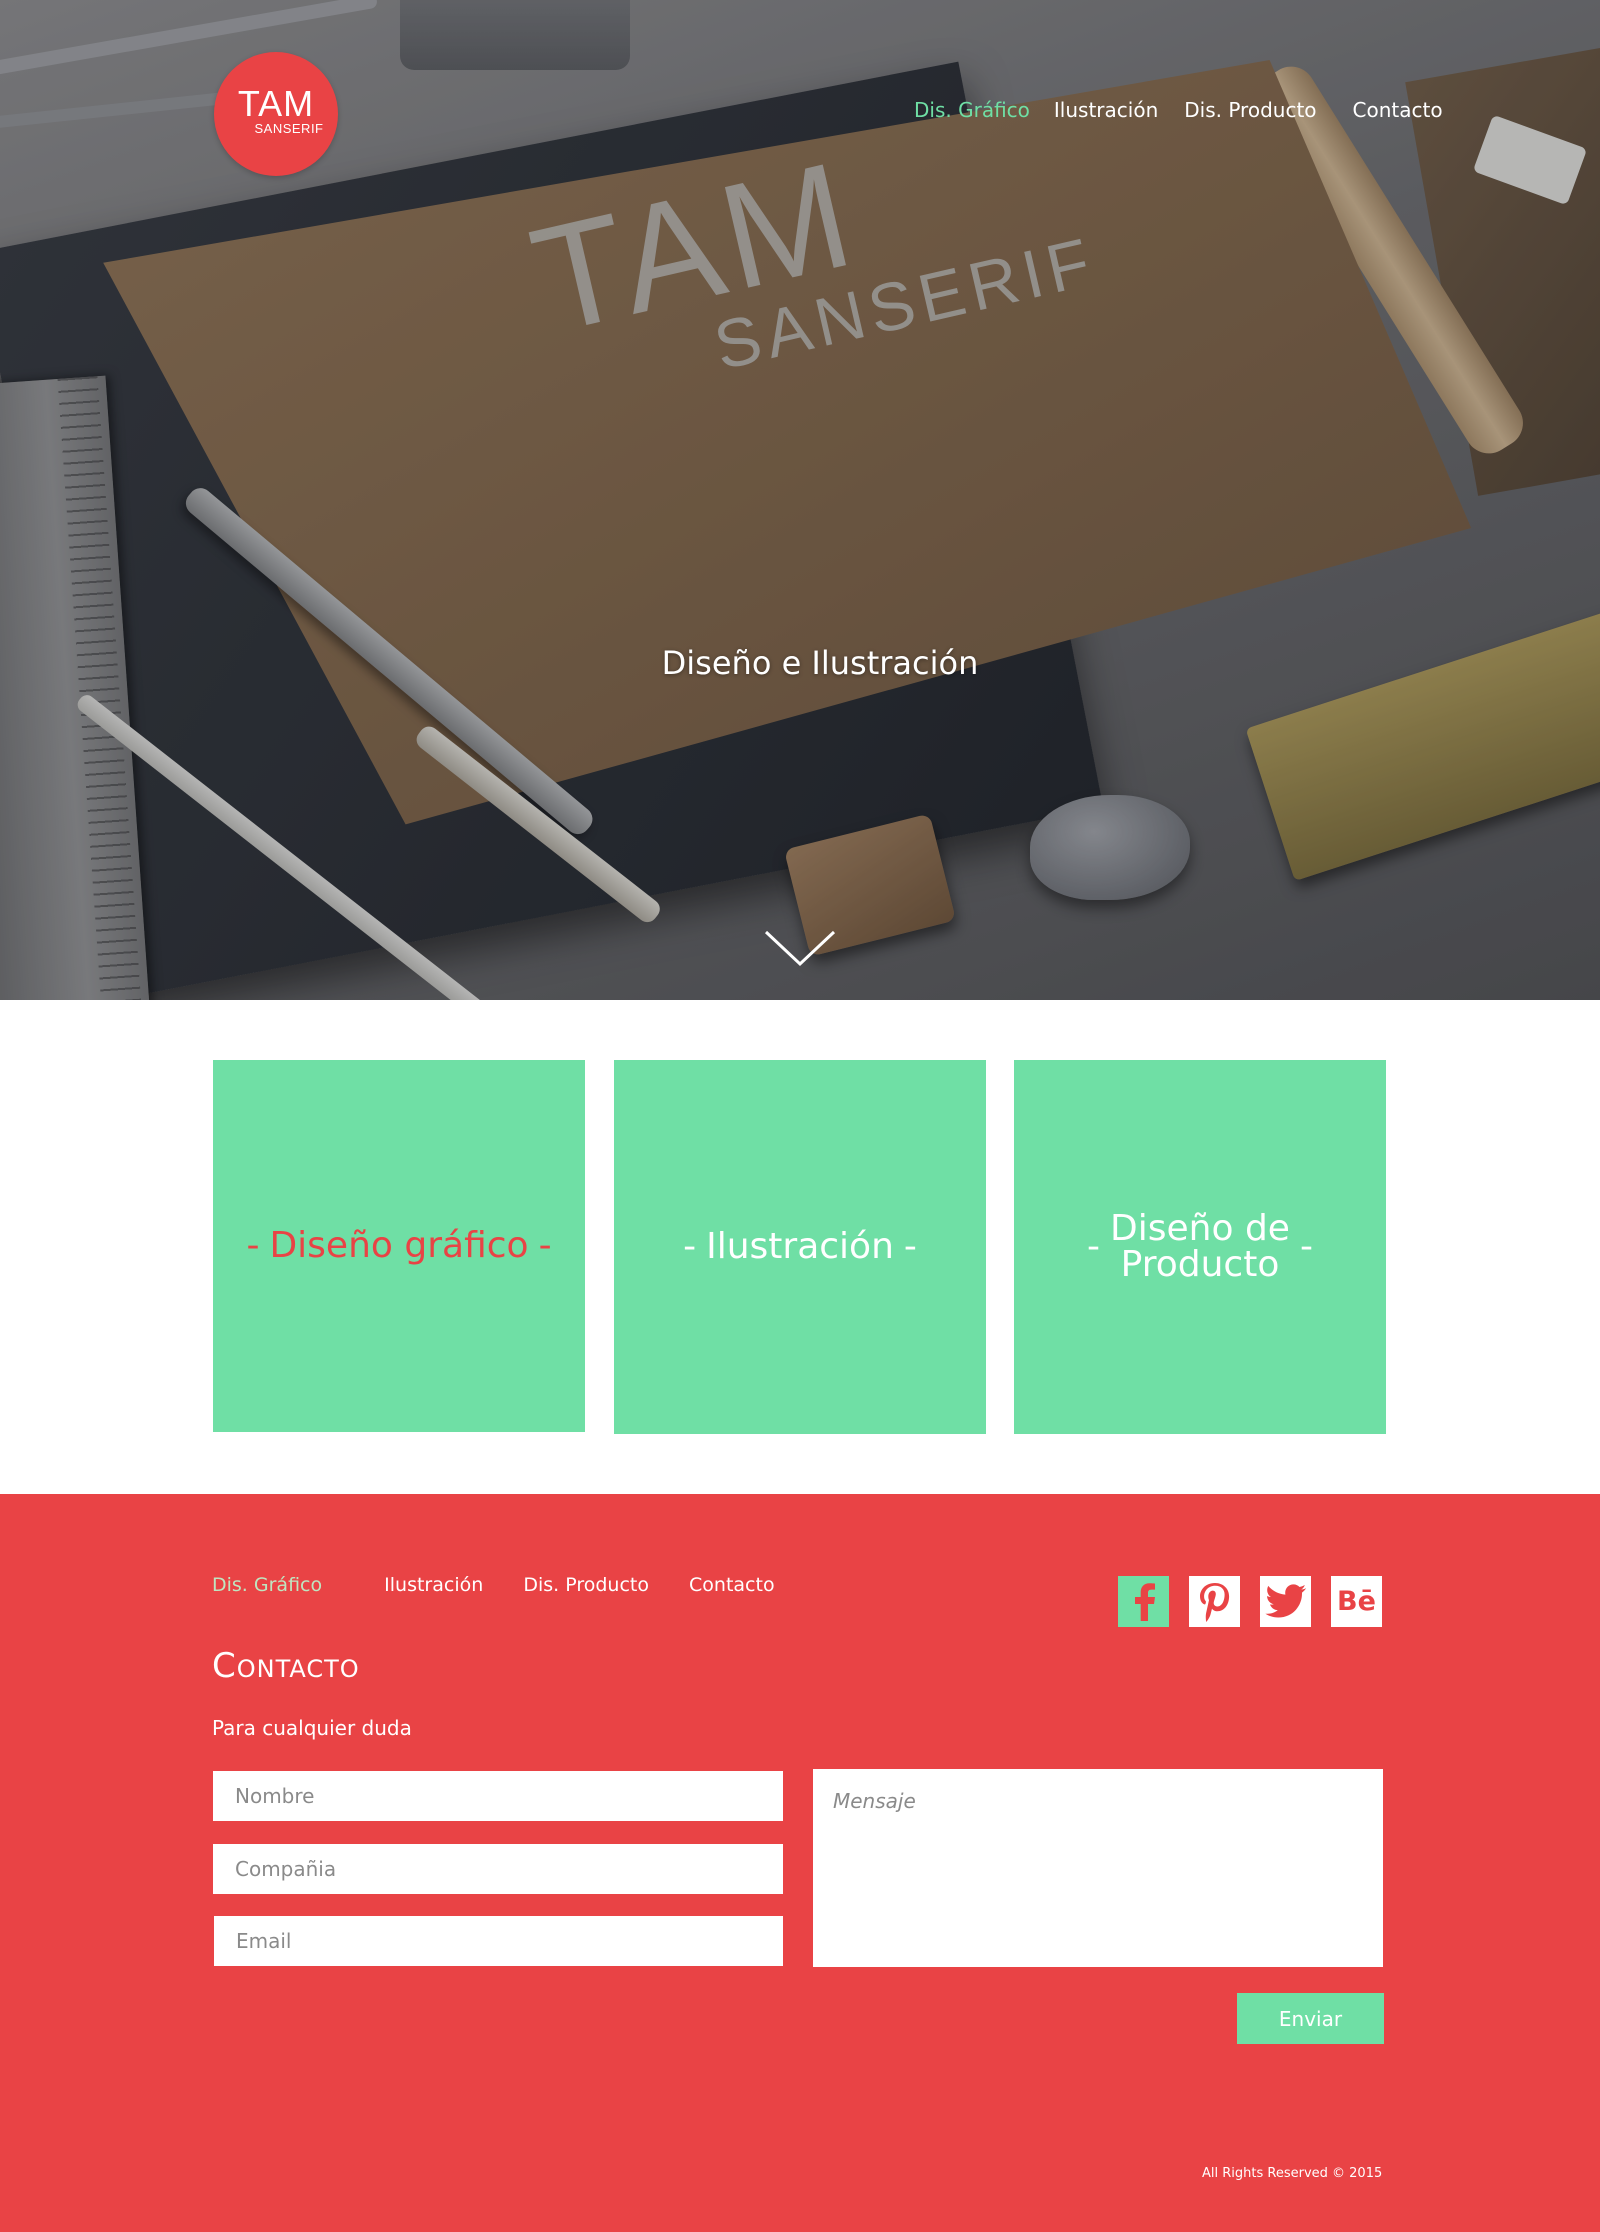 This screenshot has height=2232, width=1600. I want to click on card-label: Diseño de Producto, so click(1200, 1247).